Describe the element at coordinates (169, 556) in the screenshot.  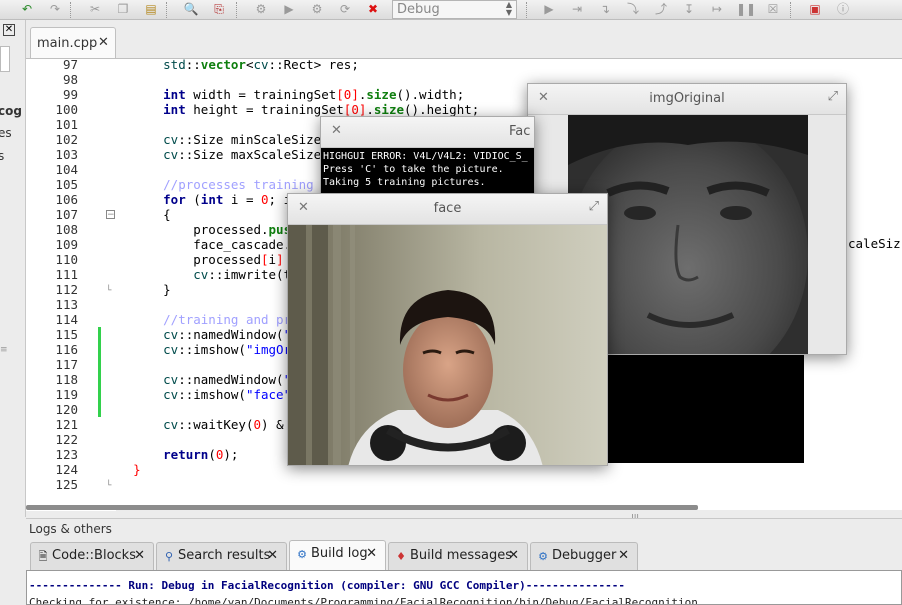
I see `search-icon: ⚲` at that location.